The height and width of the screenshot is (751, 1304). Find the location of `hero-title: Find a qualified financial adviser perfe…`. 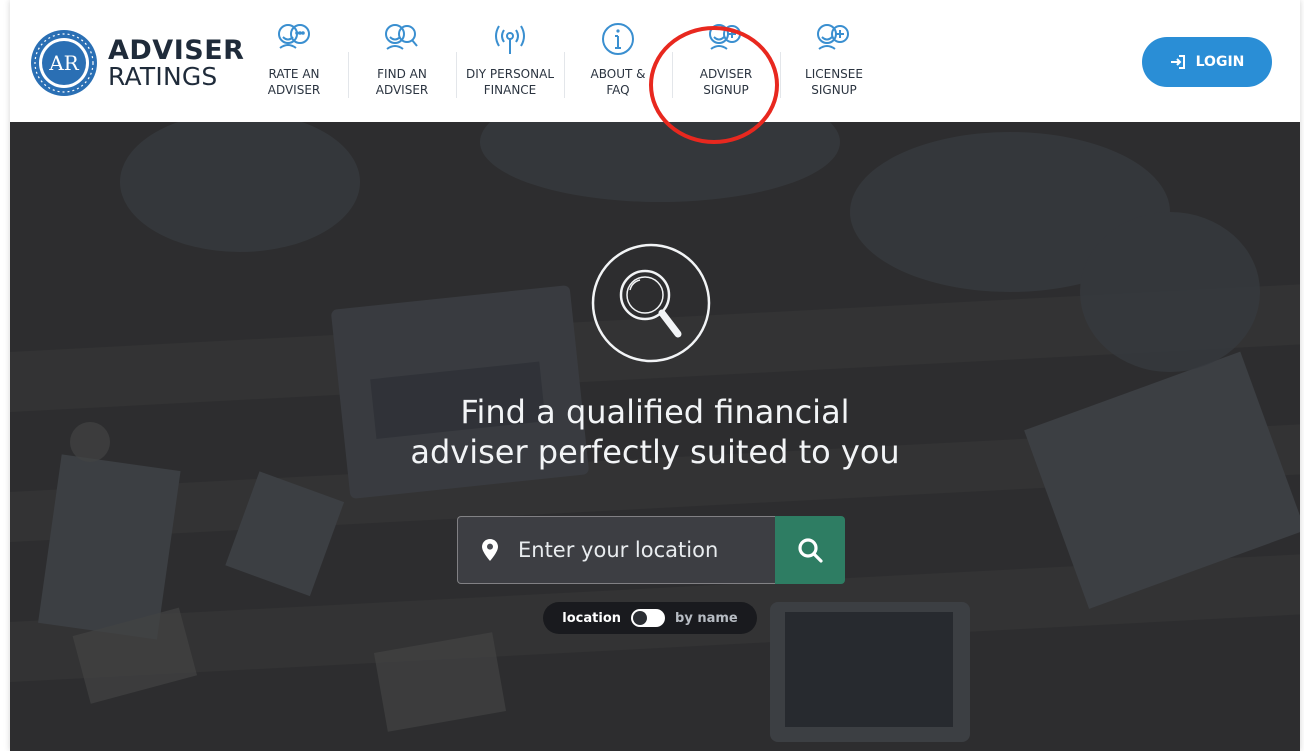

hero-title: Find a qualified financial adviser perfe… is located at coordinates (655, 432).